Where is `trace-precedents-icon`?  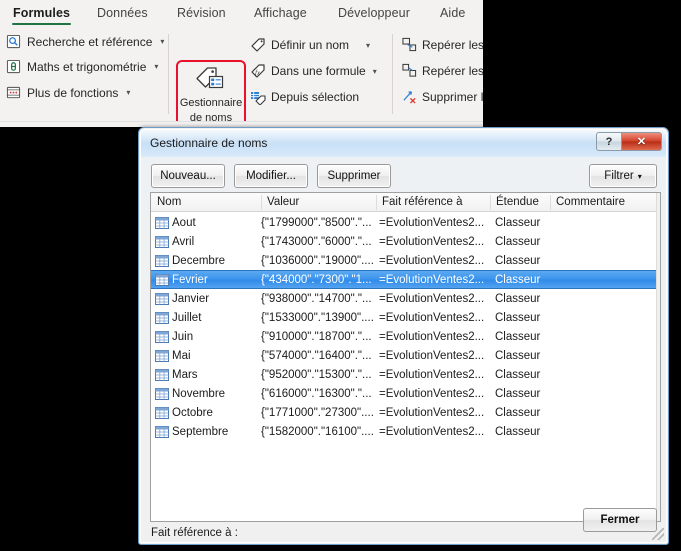 trace-precedents-icon is located at coordinates (409, 44).